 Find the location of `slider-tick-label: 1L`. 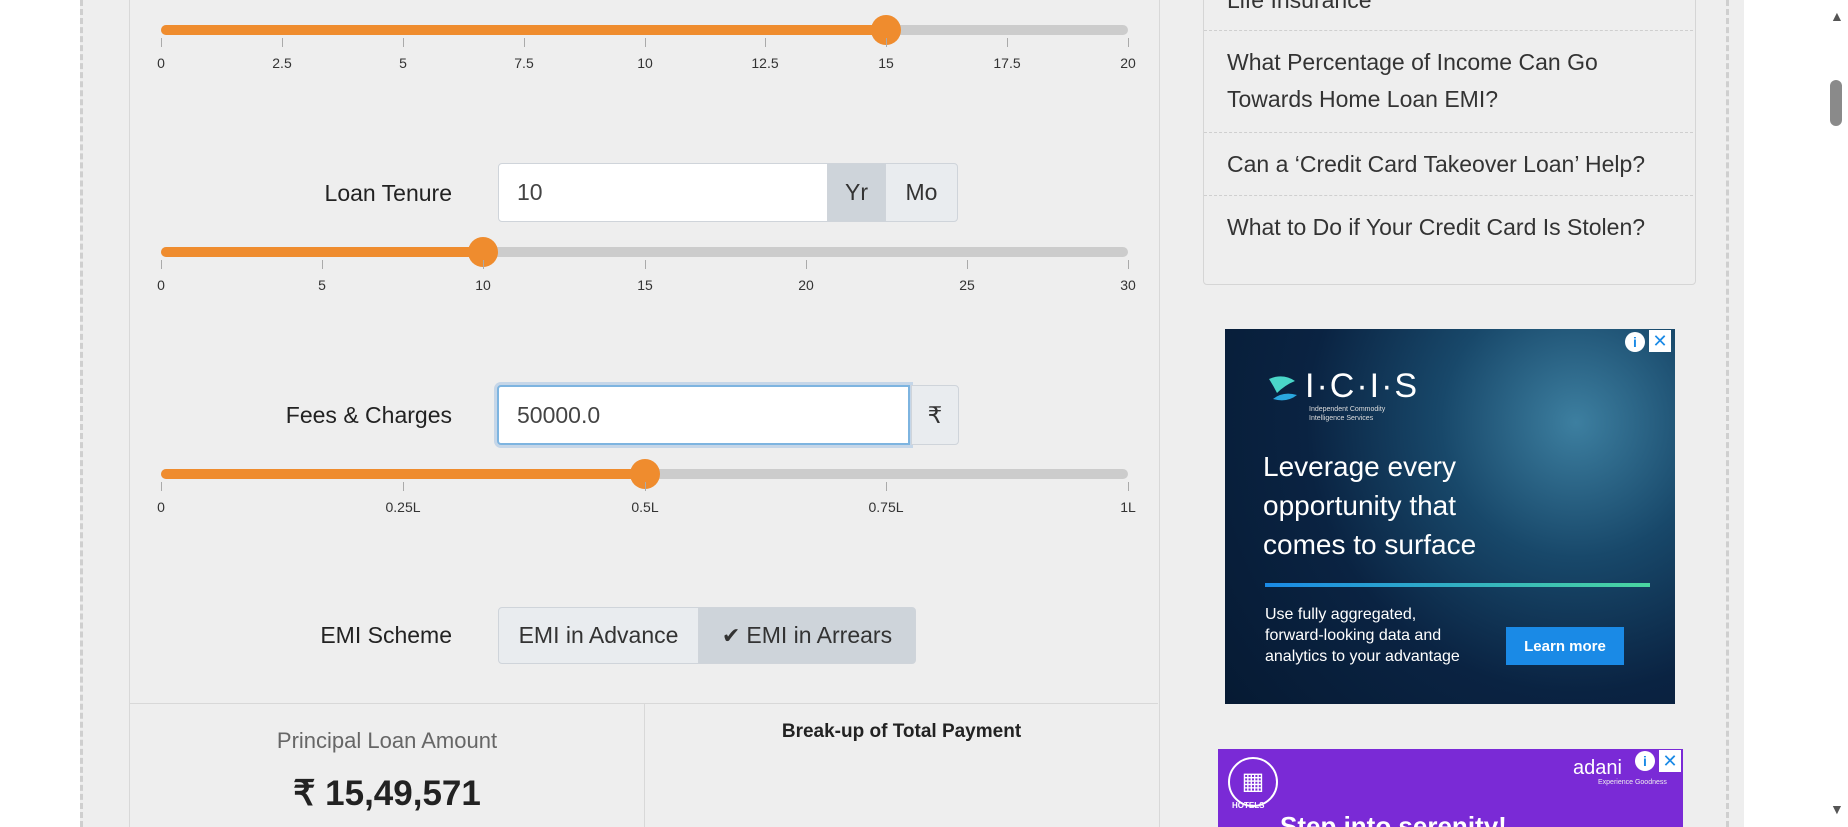

slider-tick-label: 1L is located at coordinates (1128, 507).